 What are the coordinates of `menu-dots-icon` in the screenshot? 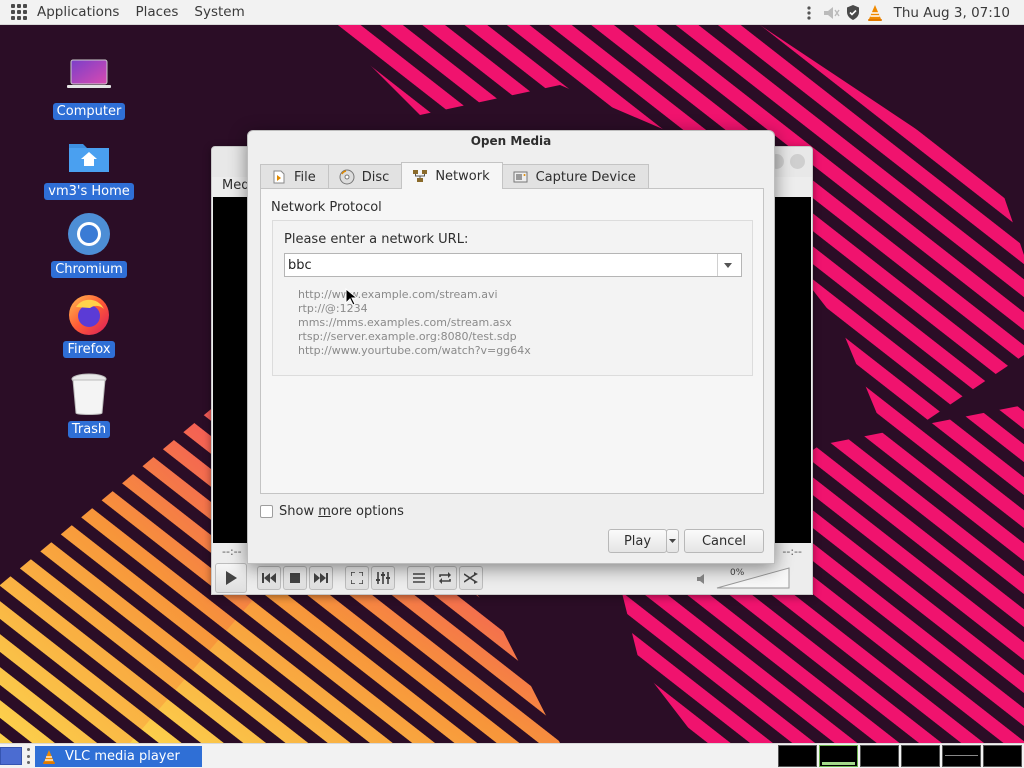 It's located at (809, 13).